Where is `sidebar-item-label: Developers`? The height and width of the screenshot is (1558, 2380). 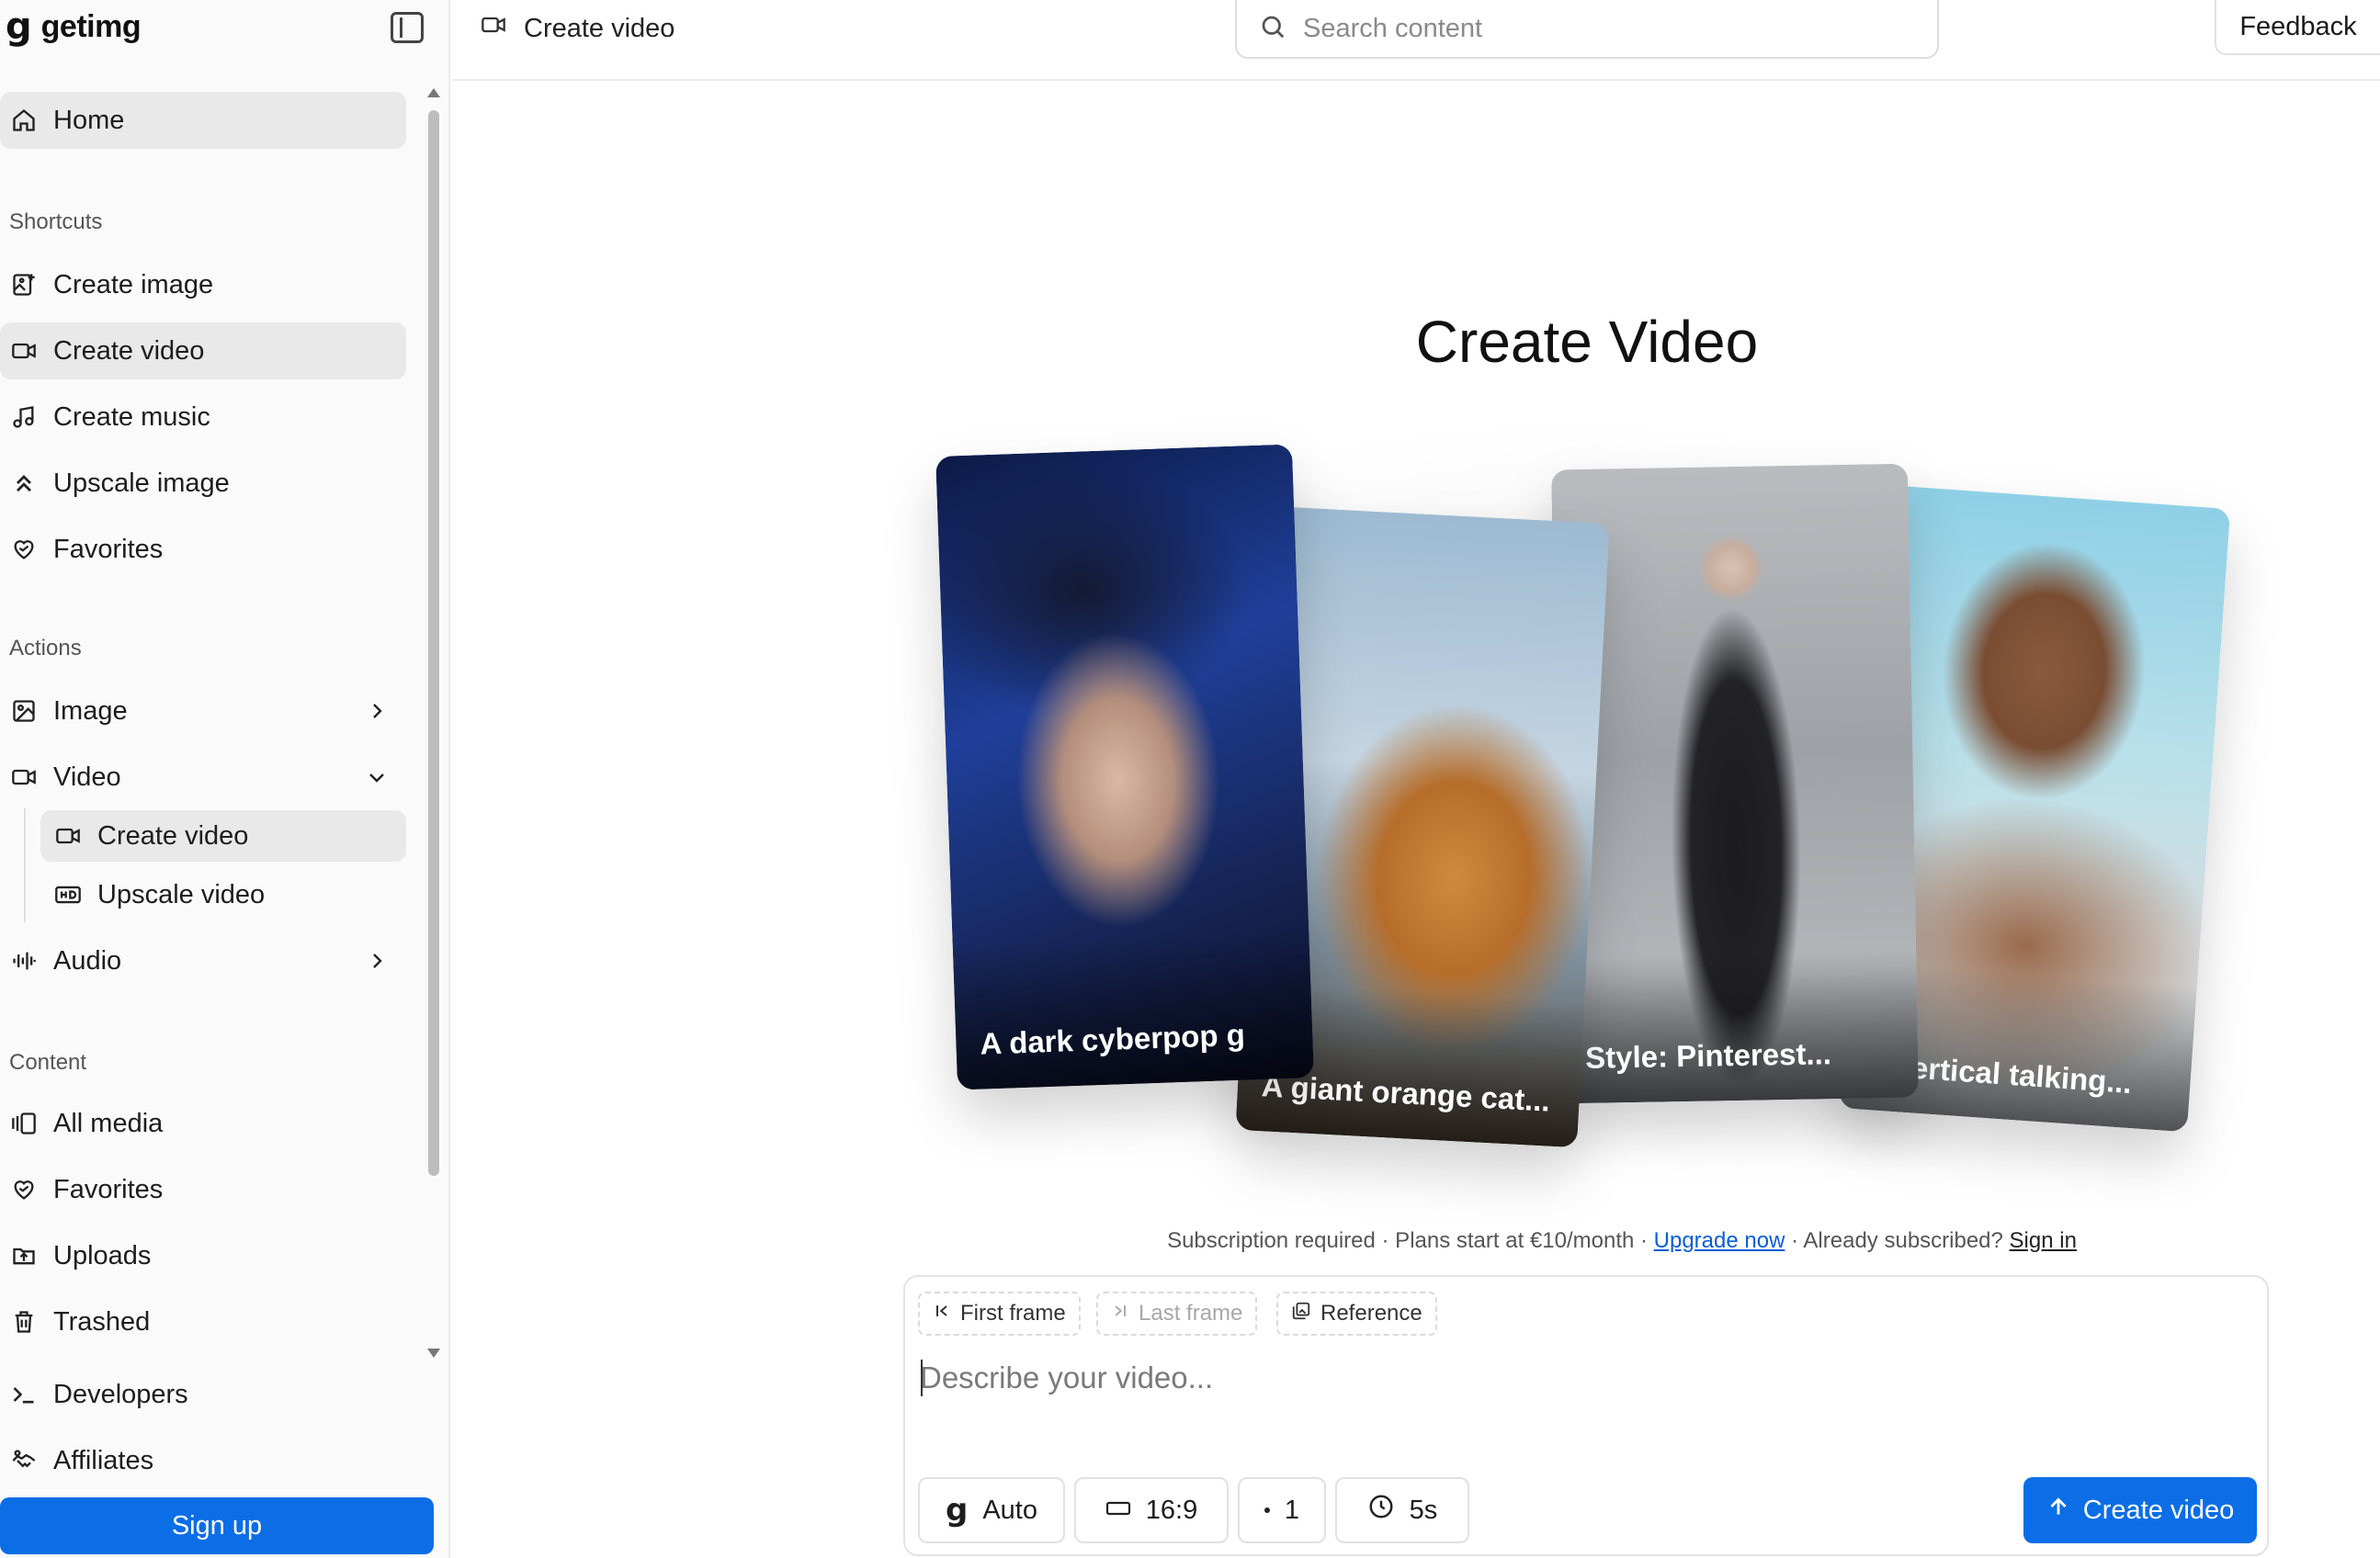 sidebar-item-label: Developers is located at coordinates (120, 1394).